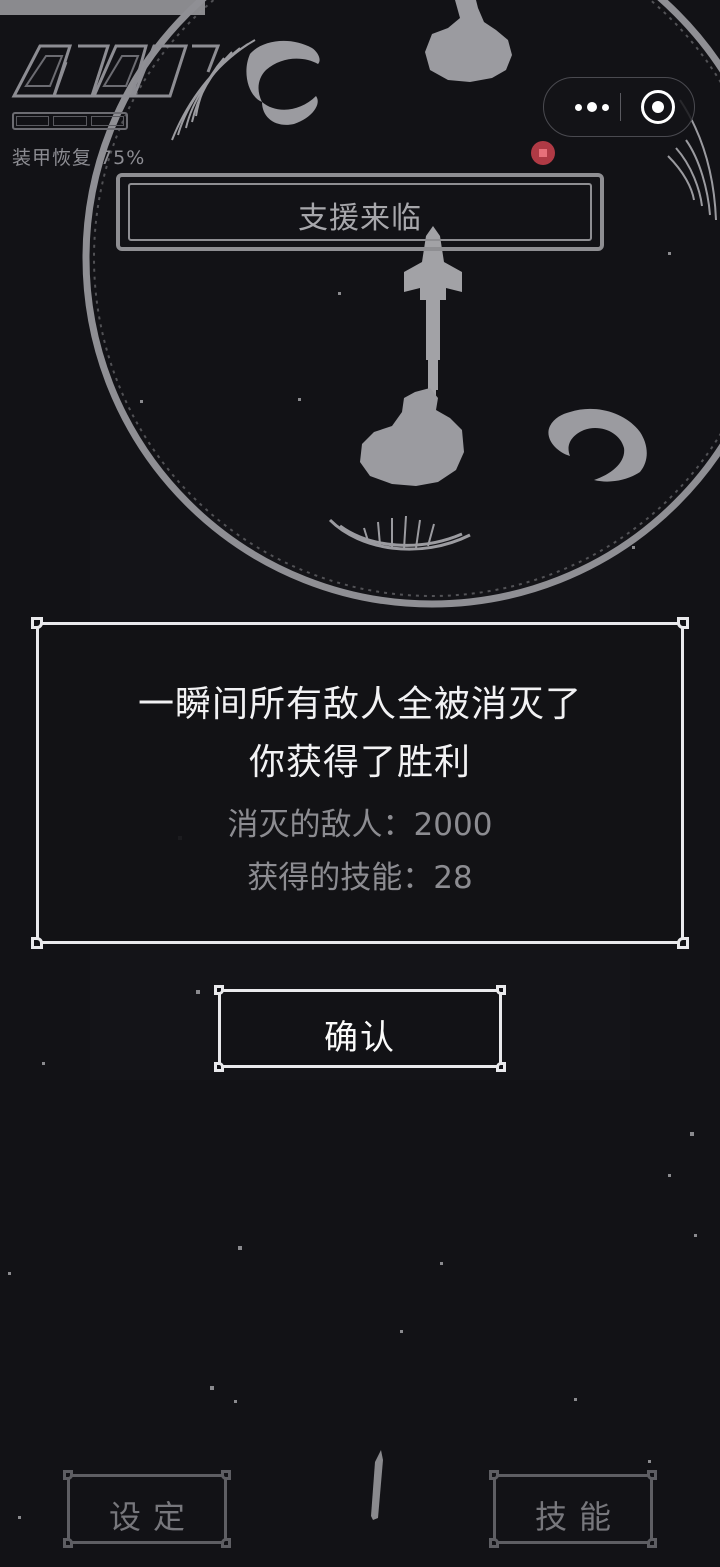  What do you see at coordinates (377, 1485) in the screenshot?
I see `missile-icon` at bounding box center [377, 1485].